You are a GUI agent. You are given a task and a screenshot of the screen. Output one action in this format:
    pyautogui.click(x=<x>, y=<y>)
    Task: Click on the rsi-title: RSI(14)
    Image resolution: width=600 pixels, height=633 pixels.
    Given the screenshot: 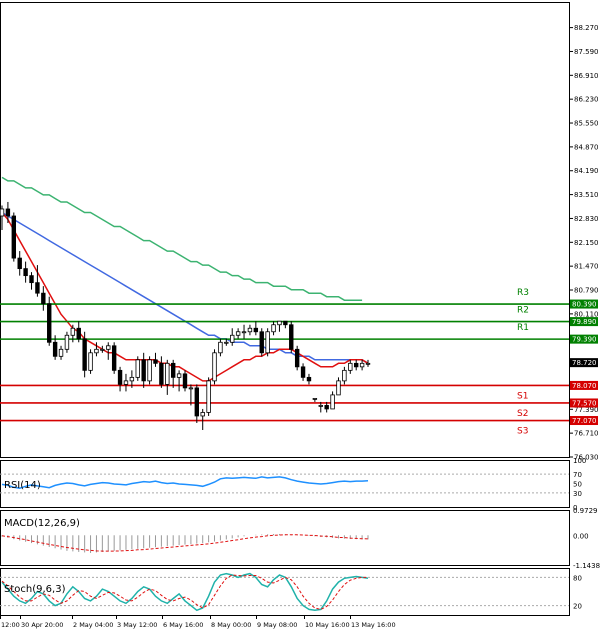 What is the action you would take?
    pyautogui.click(x=22, y=485)
    